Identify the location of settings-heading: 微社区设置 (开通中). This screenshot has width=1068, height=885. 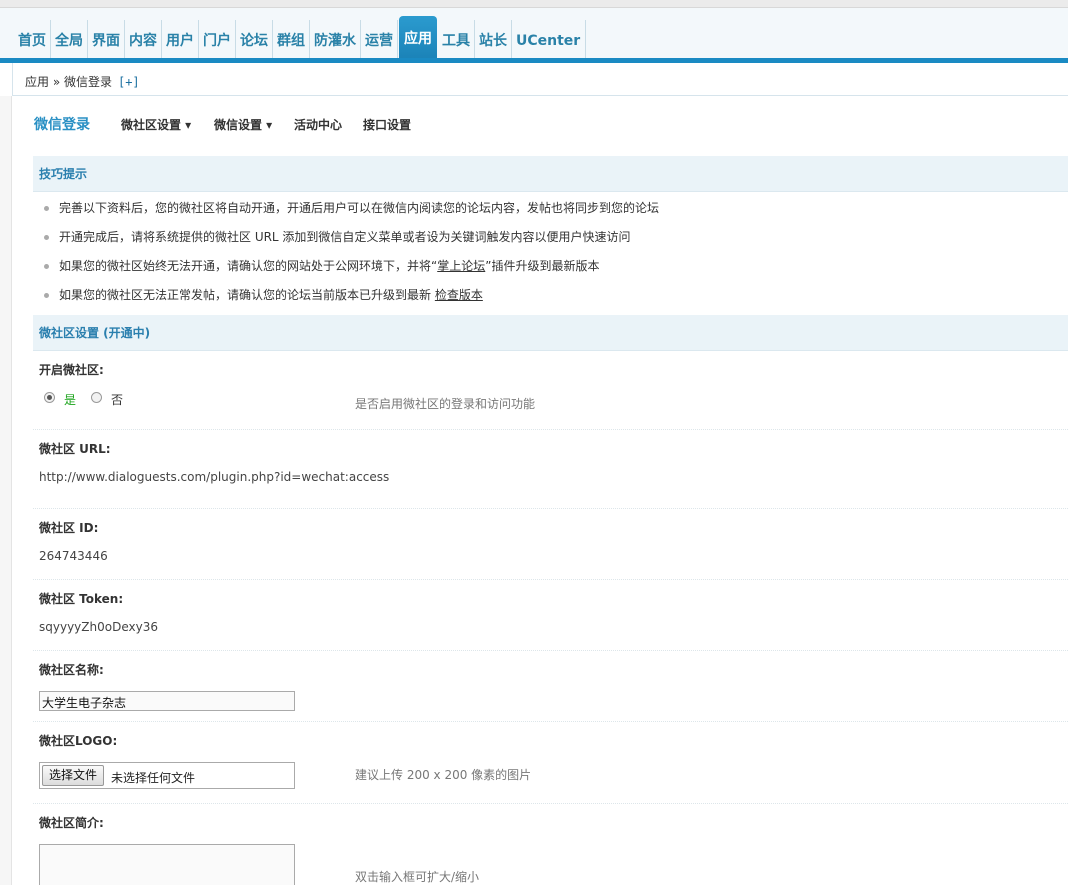
(550, 333).